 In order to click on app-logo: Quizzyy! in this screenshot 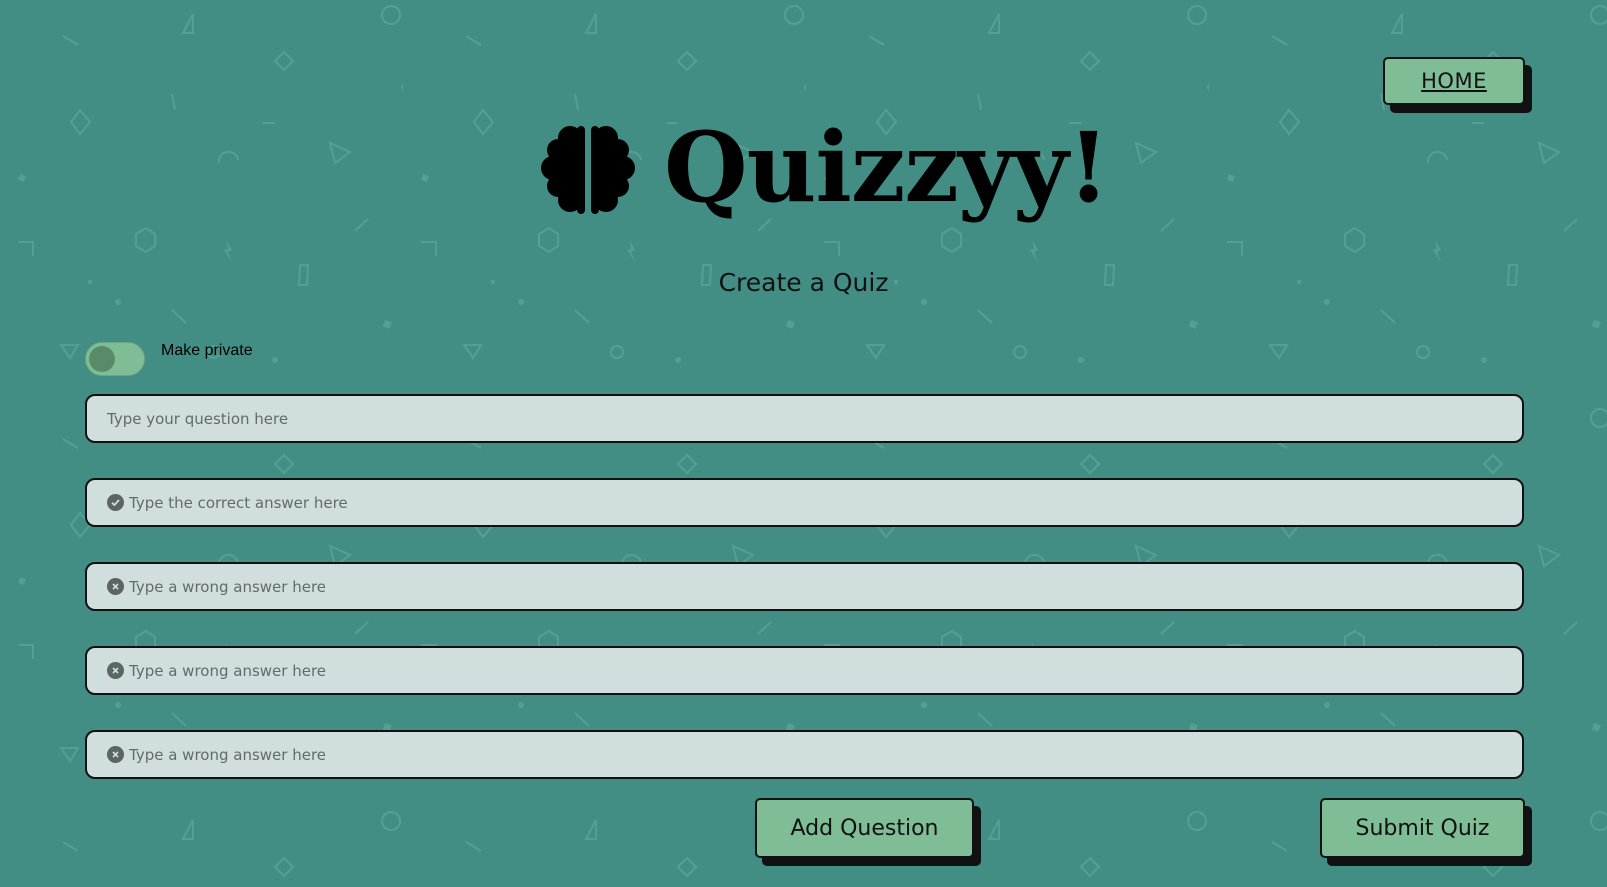, I will do `click(825, 167)`.